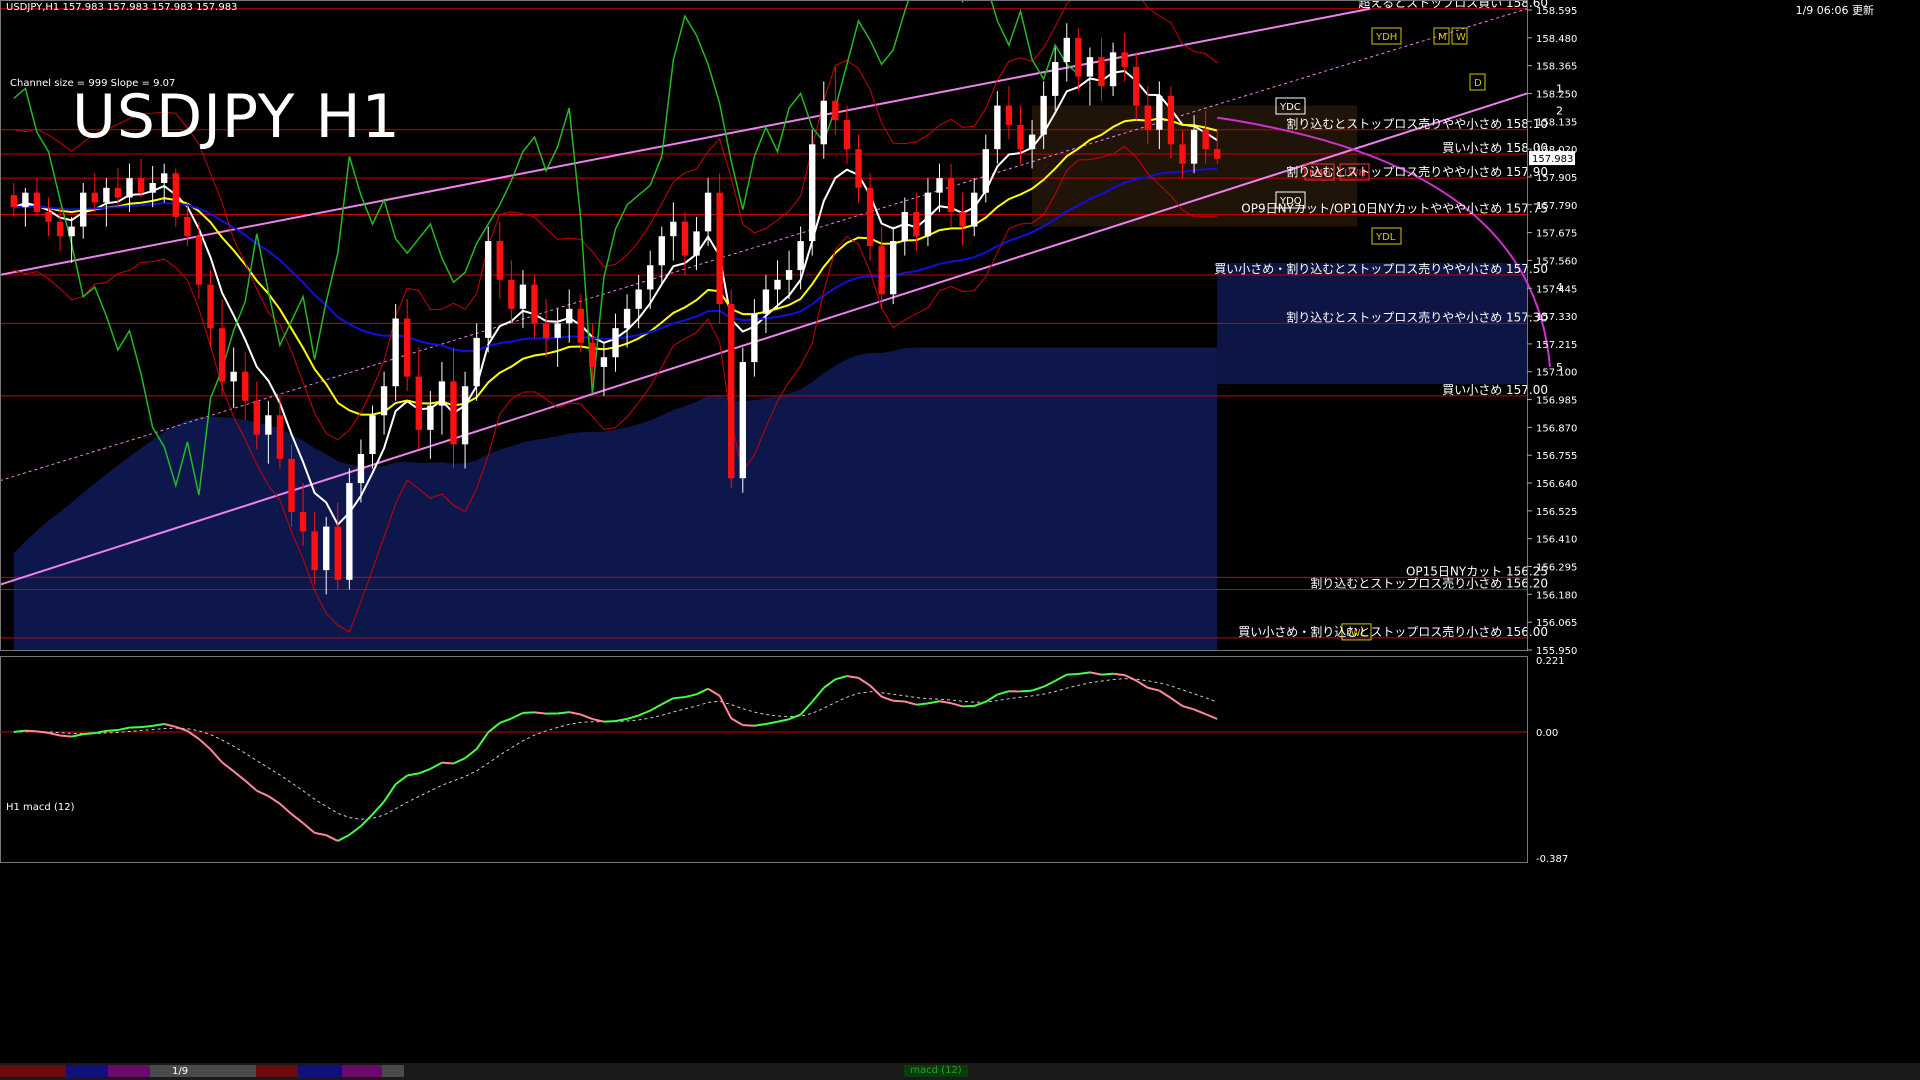 This screenshot has width=1920, height=1080. Describe the element at coordinates (203, 1071) in the screenshot. I see `period-segment-current: 1/9` at that location.